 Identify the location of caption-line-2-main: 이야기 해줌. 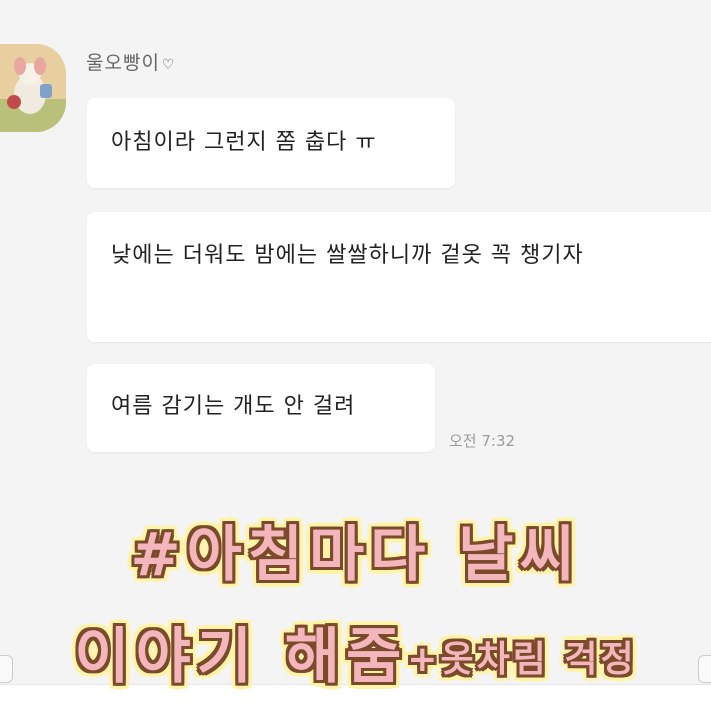
(241, 657).